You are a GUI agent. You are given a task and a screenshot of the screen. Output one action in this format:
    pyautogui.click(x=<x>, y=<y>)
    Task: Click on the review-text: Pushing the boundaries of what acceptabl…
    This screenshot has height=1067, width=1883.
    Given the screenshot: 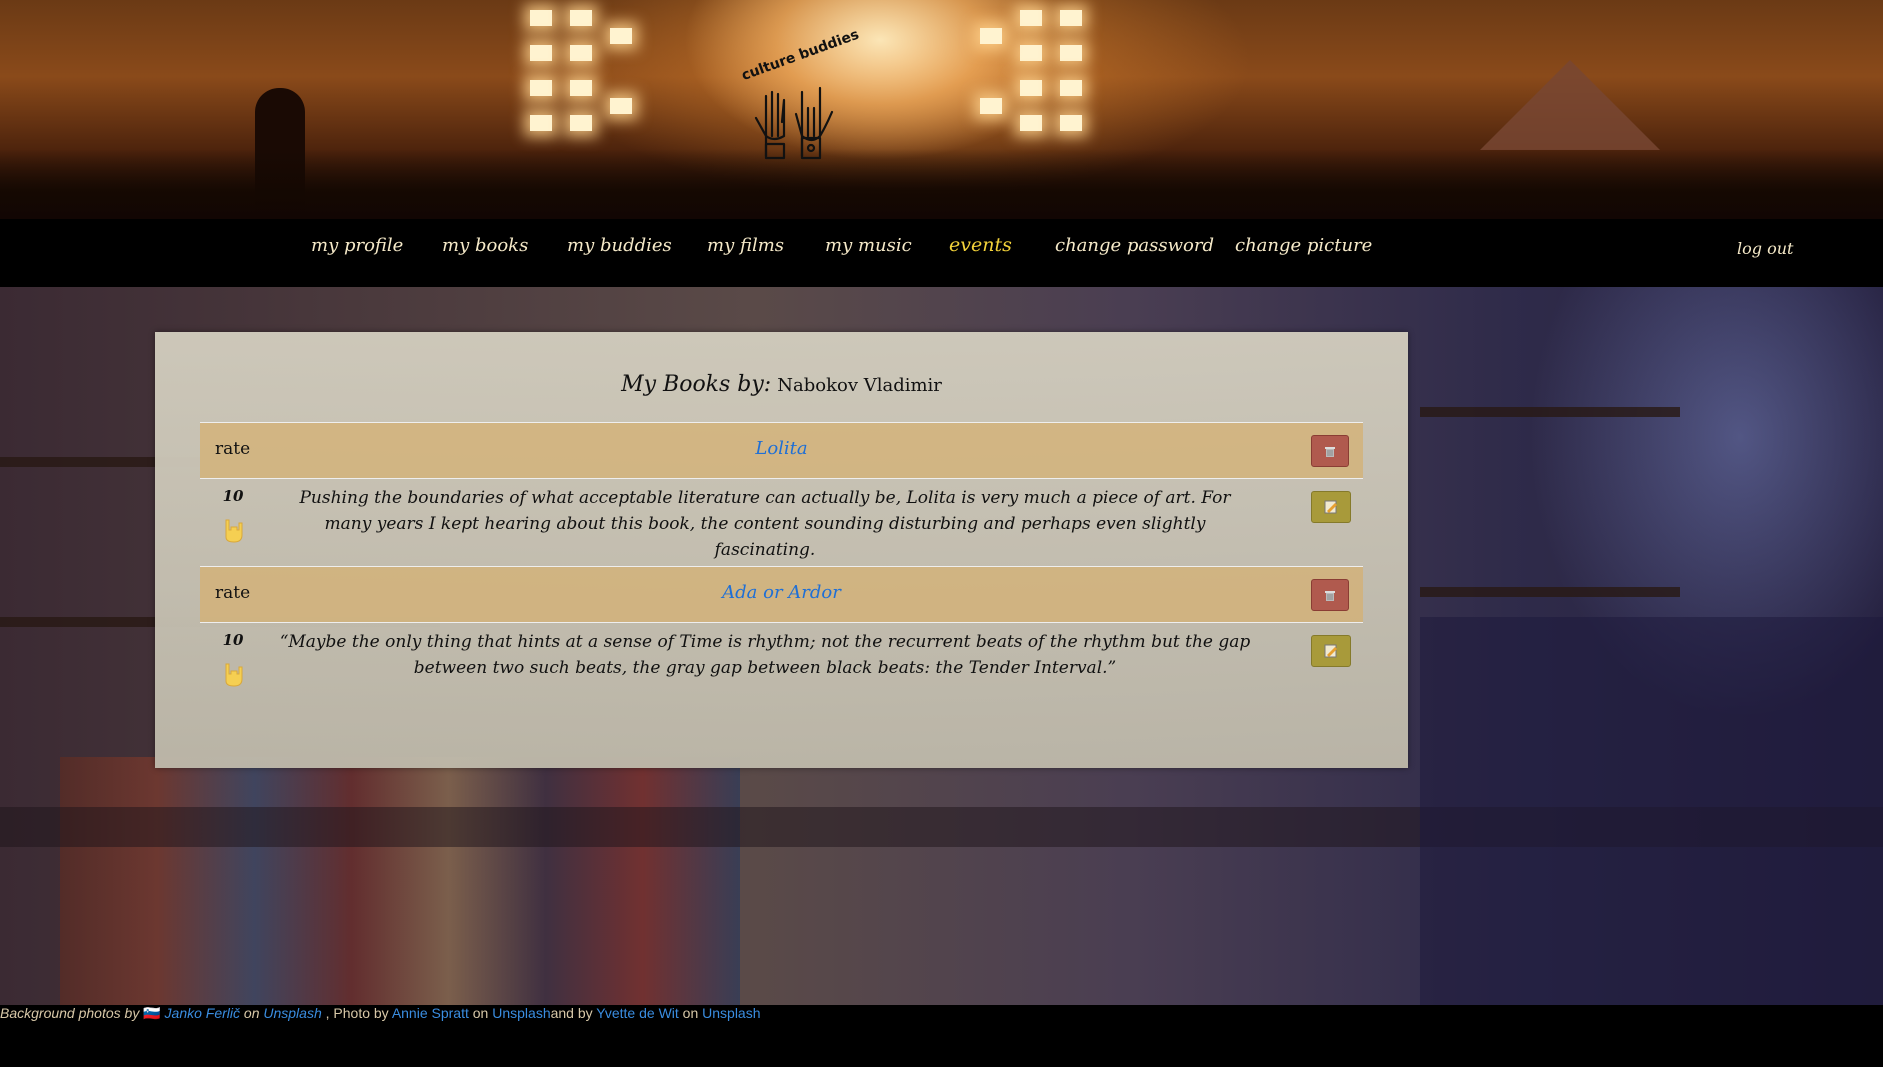 What is the action you would take?
    pyautogui.click(x=765, y=524)
    